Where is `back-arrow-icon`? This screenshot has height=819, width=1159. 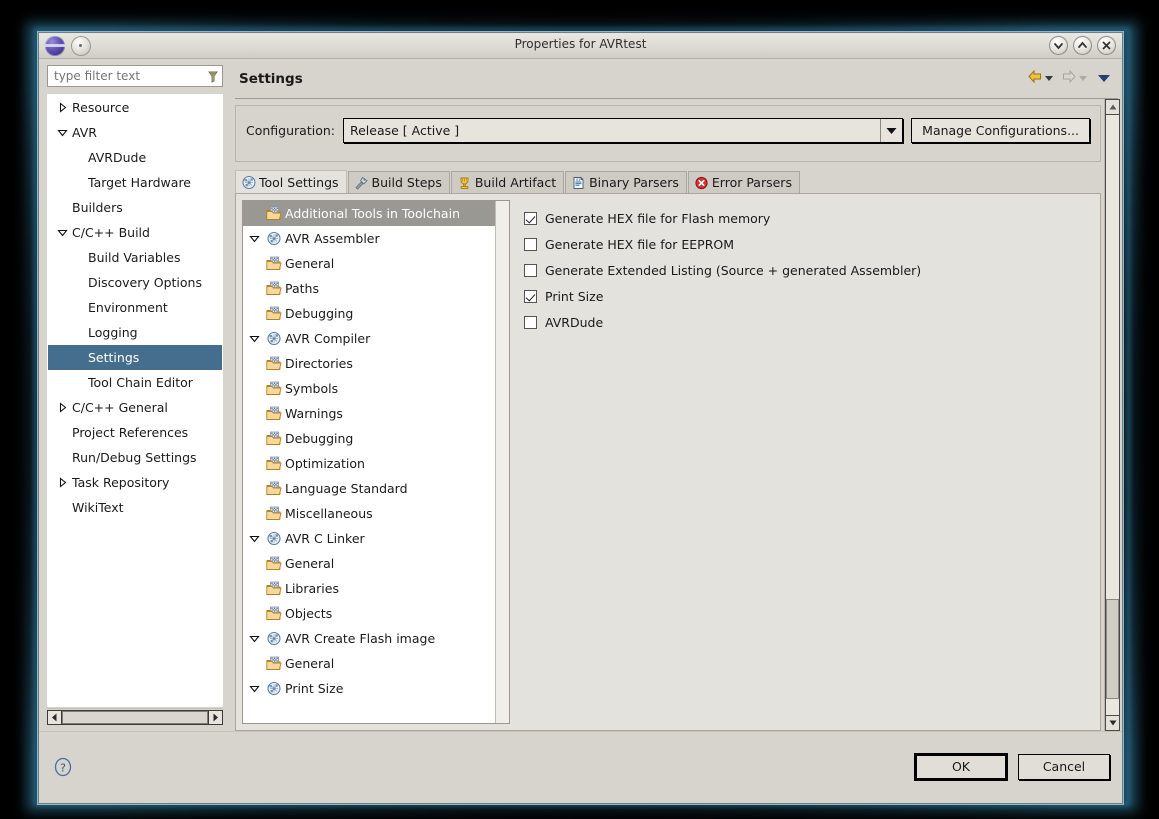 back-arrow-icon is located at coordinates (1035, 78).